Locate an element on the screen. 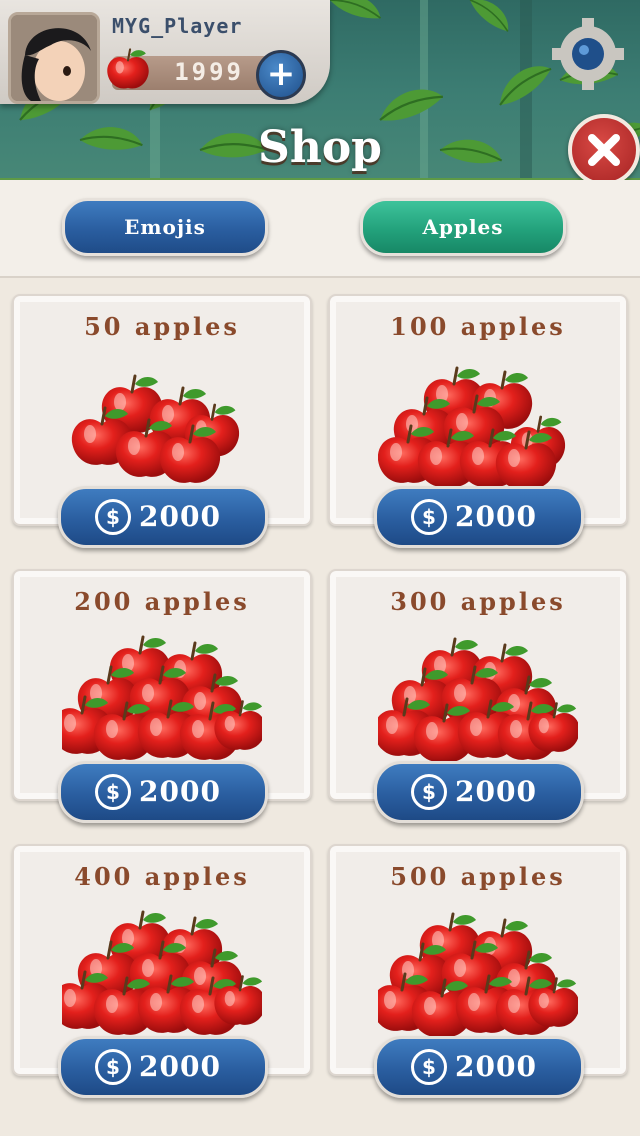 The height and width of the screenshot is (1136, 640). item-title: 50 apples is located at coordinates (162, 326).